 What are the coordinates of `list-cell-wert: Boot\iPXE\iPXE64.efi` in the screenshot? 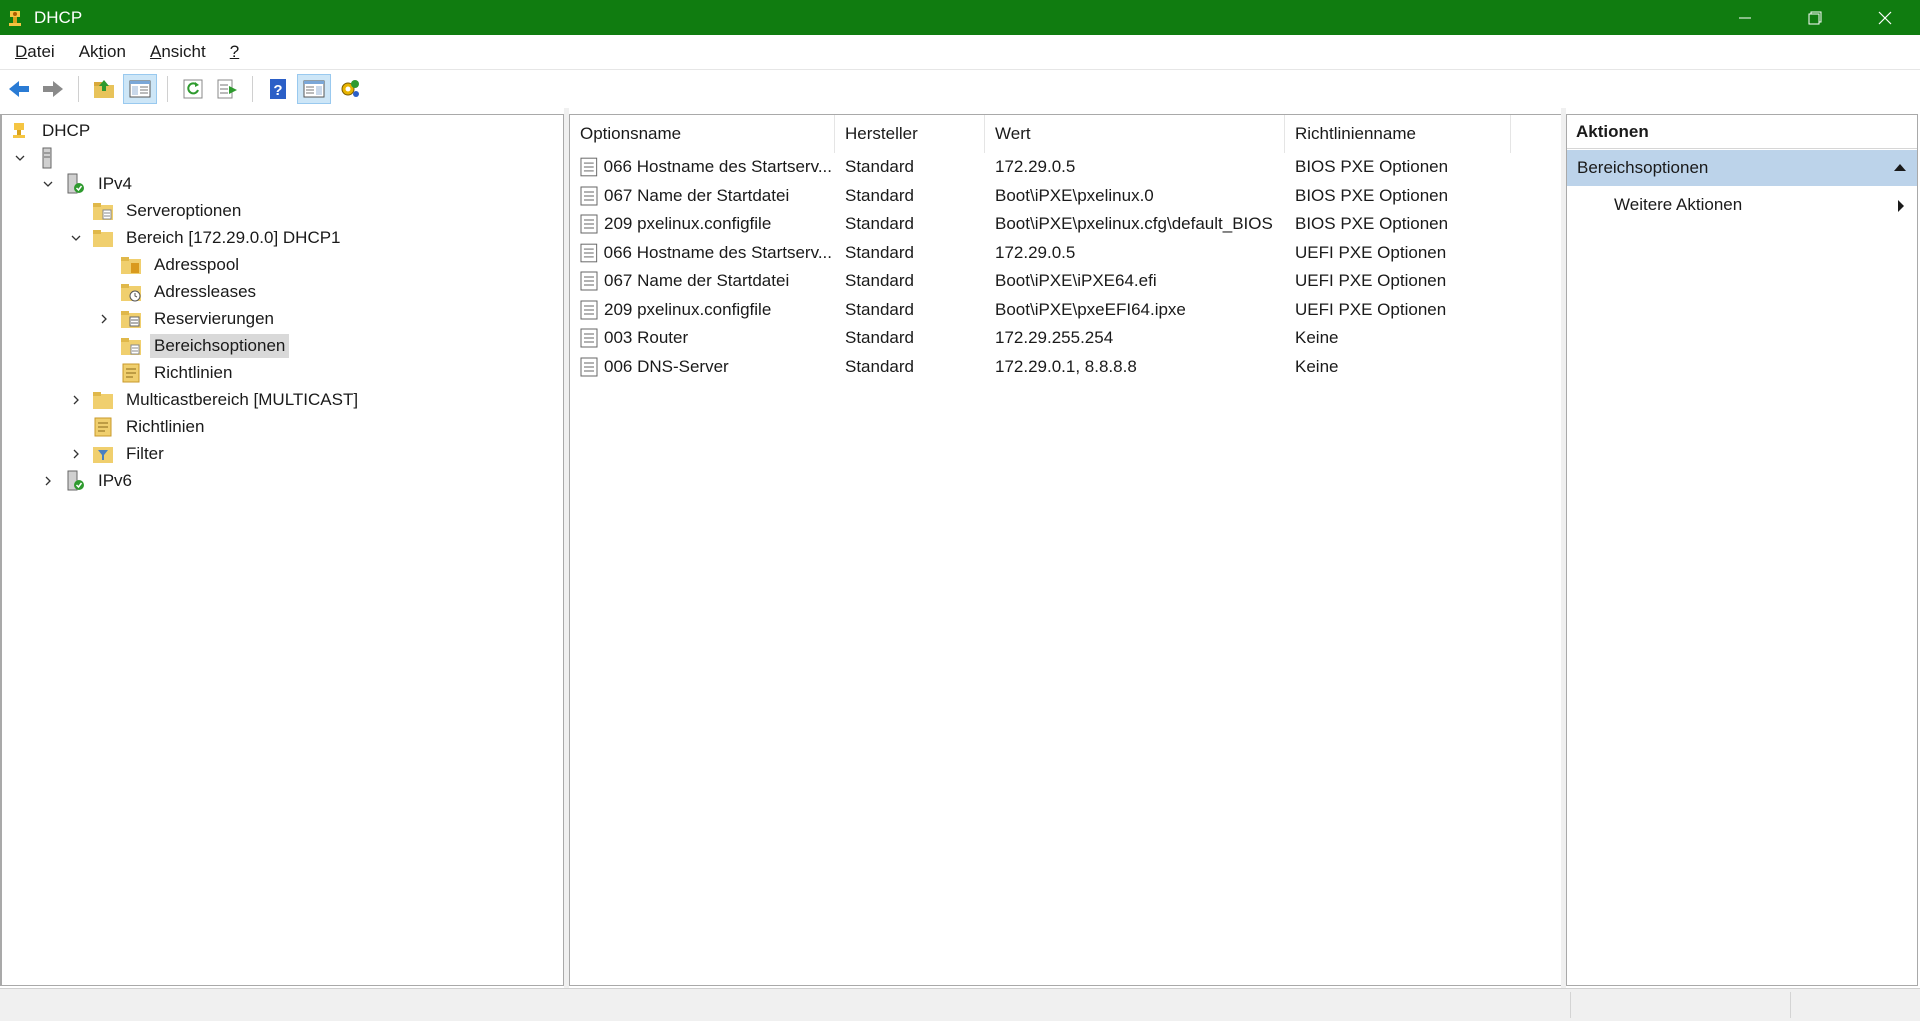 It's located at (1140, 281).